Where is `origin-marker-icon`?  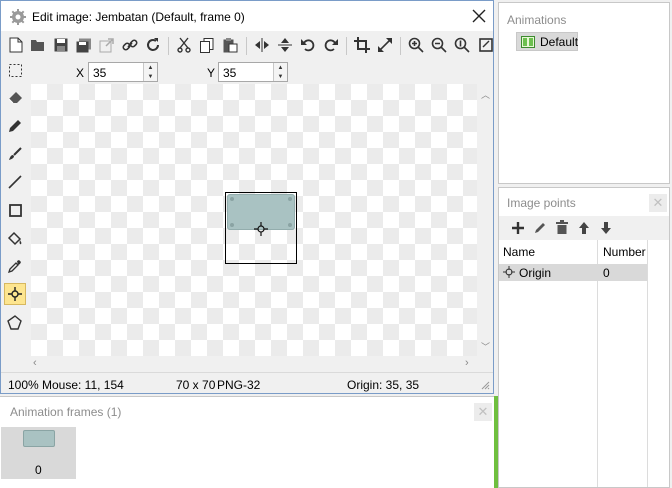 origin-marker-icon is located at coordinates (261, 229).